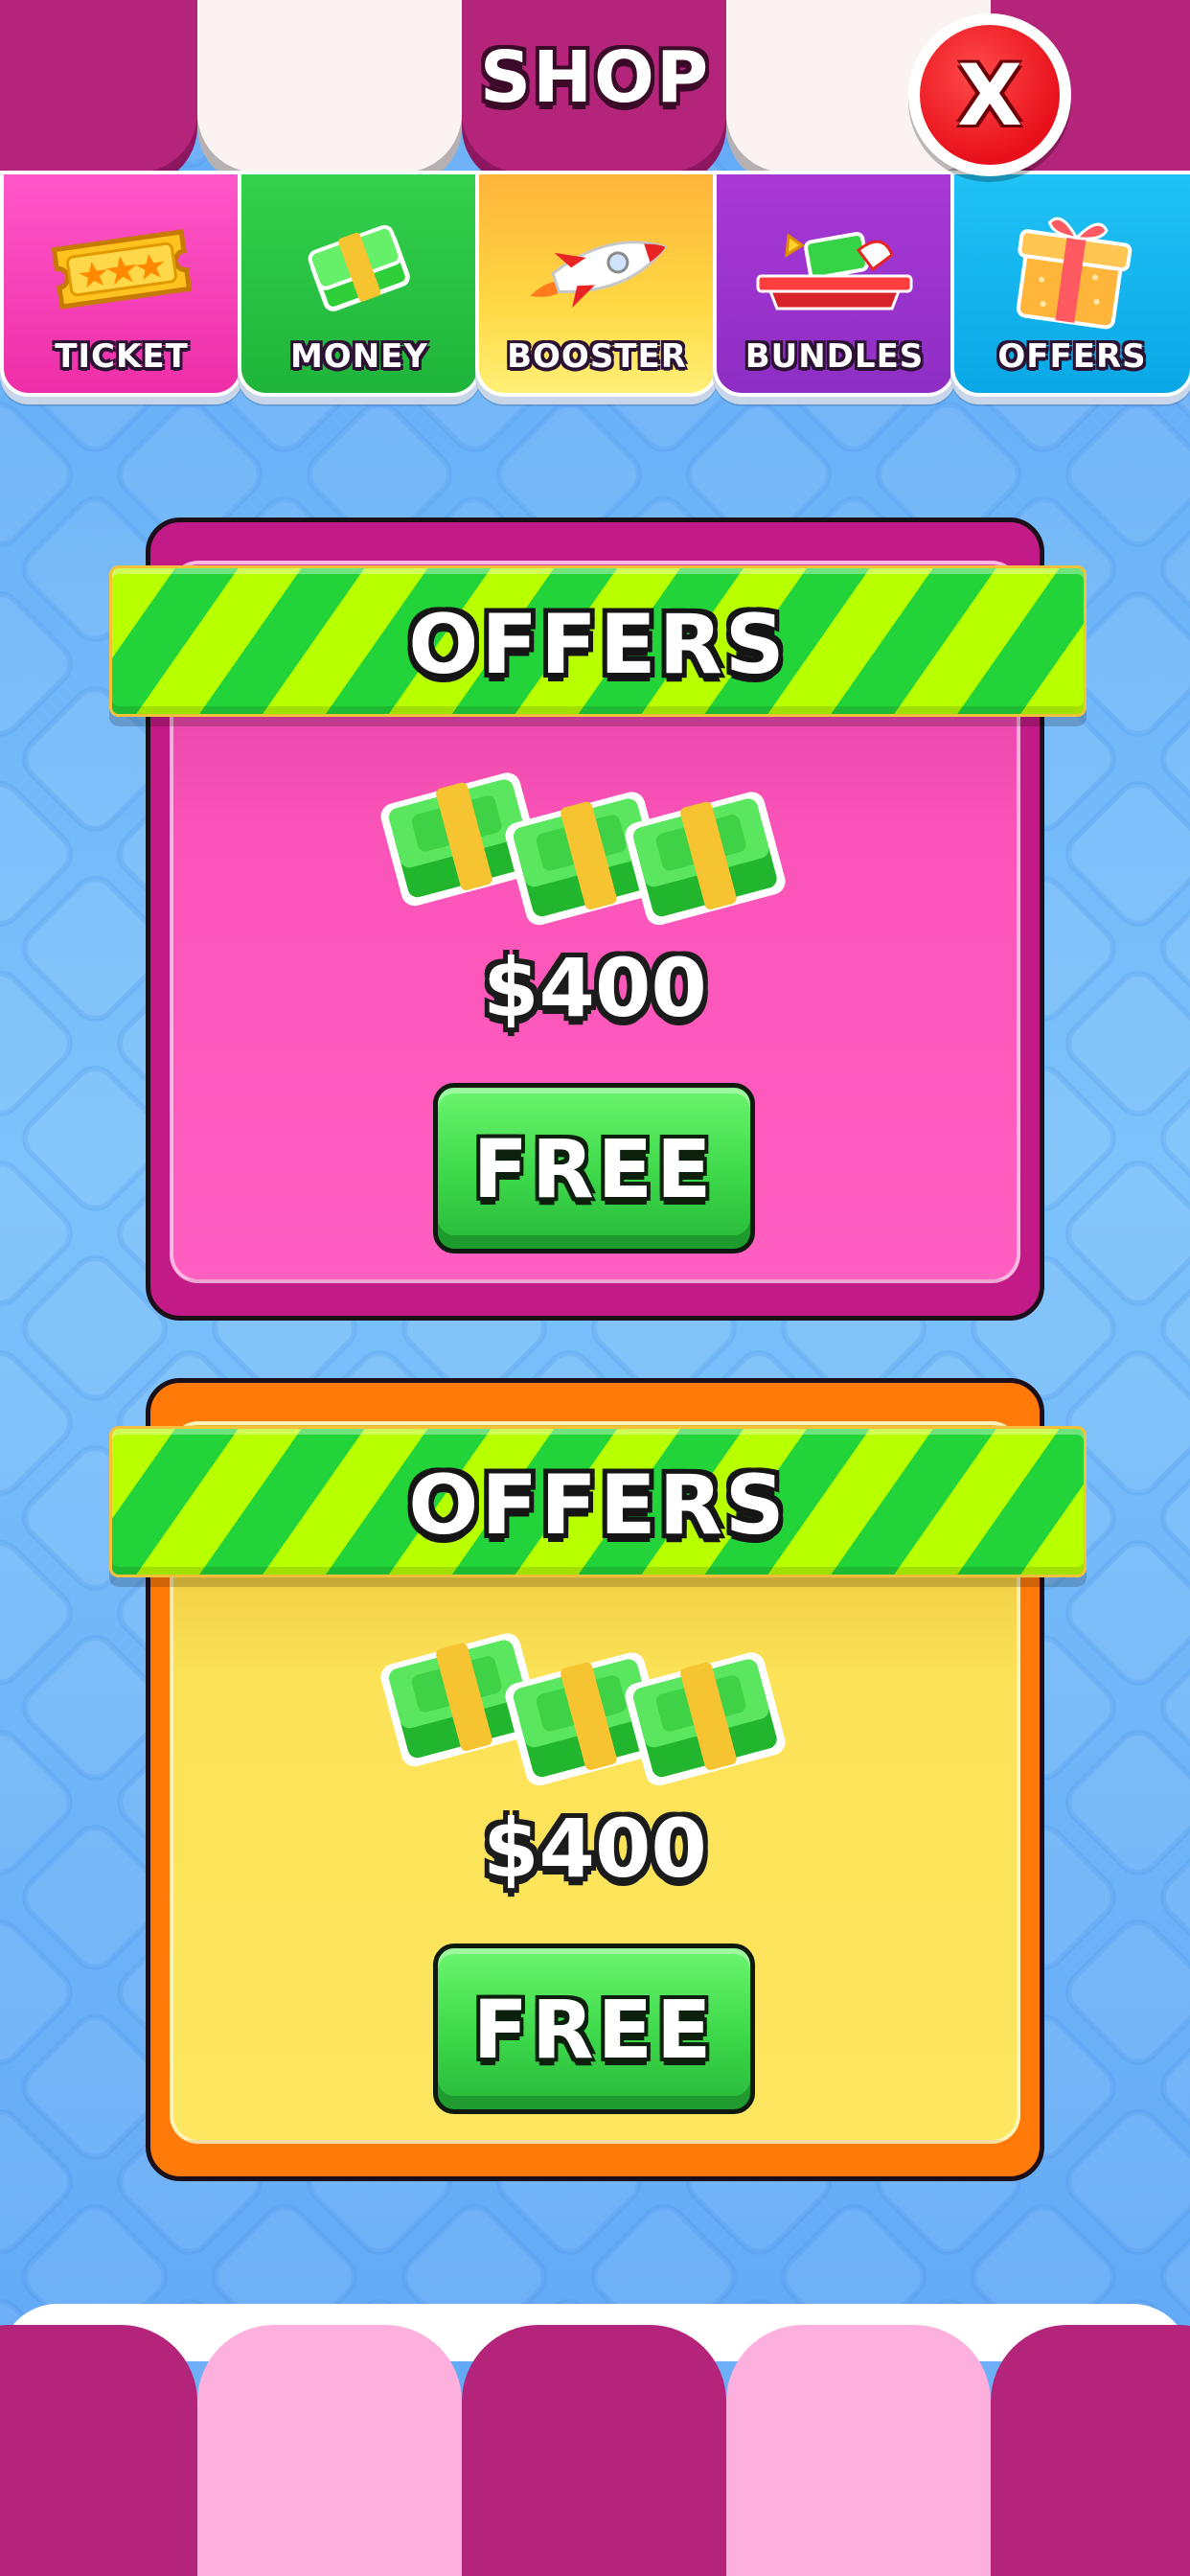 The image size is (1190, 2576). Describe the element at coordinates (835, 356) in the screenshot. I see `tab-bundles-label: BUNDLES` at that location.